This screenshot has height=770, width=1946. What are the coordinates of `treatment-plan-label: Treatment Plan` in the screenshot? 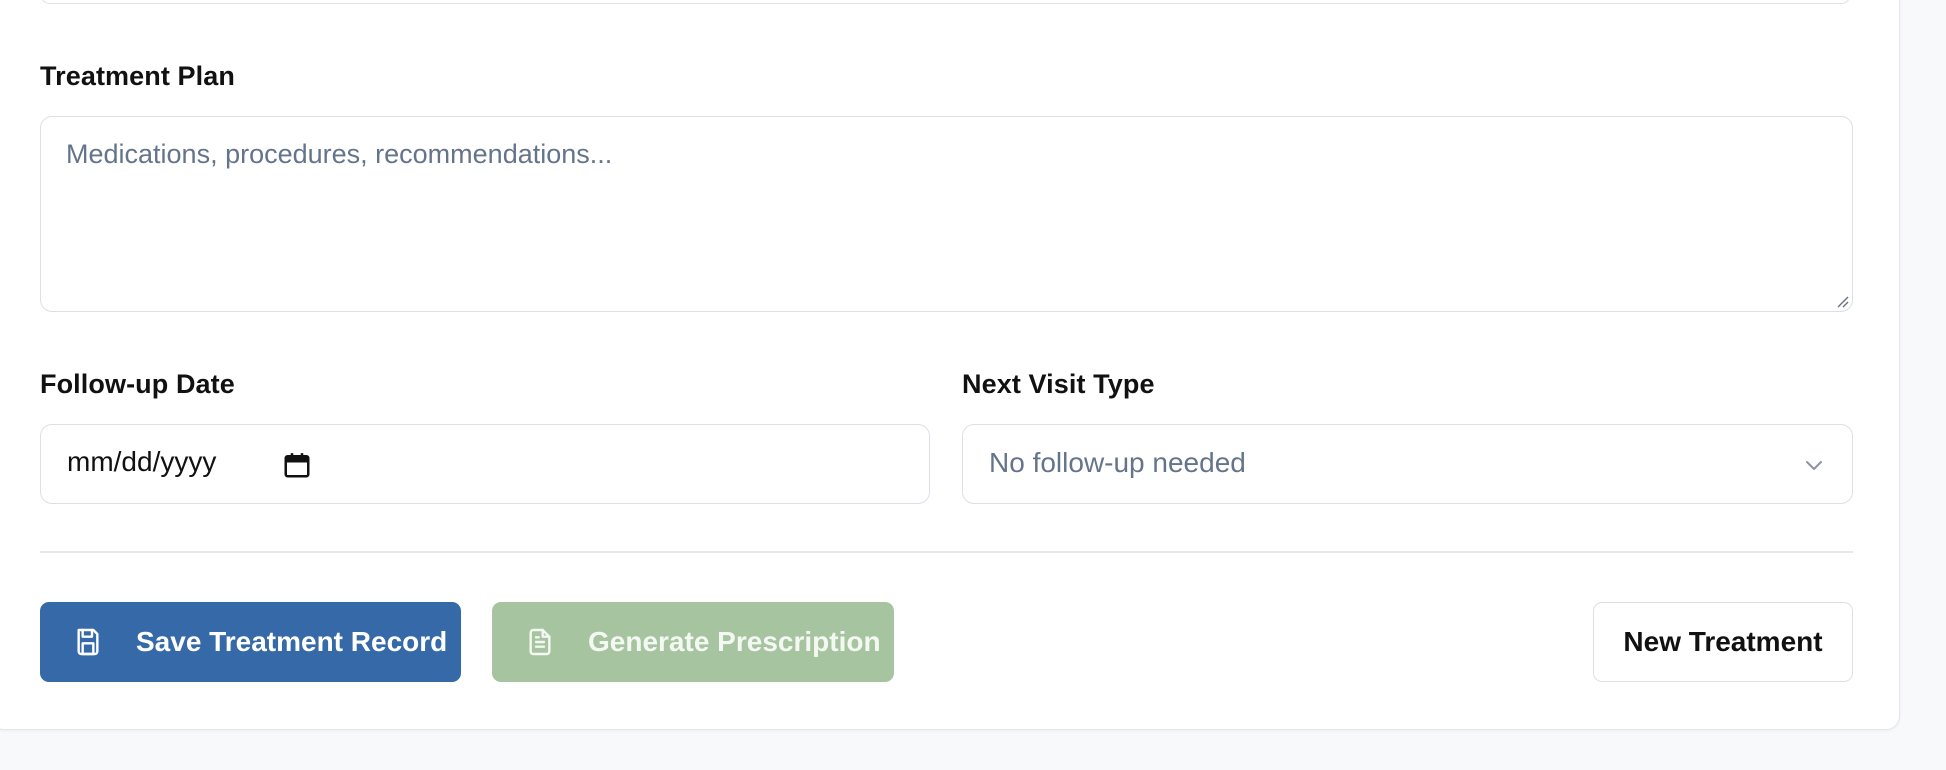 It's located at (137, 76).